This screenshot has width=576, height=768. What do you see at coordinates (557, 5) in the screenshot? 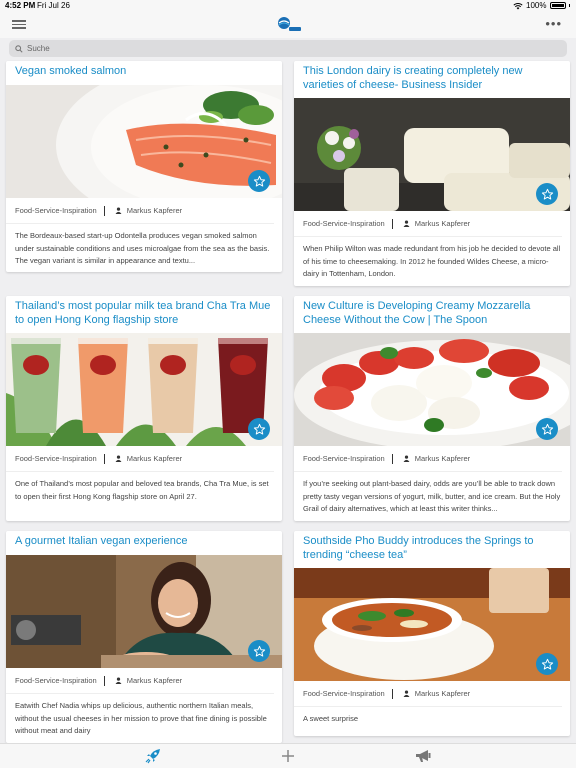
I see `battery-icon` at bounding box center [557, 5].